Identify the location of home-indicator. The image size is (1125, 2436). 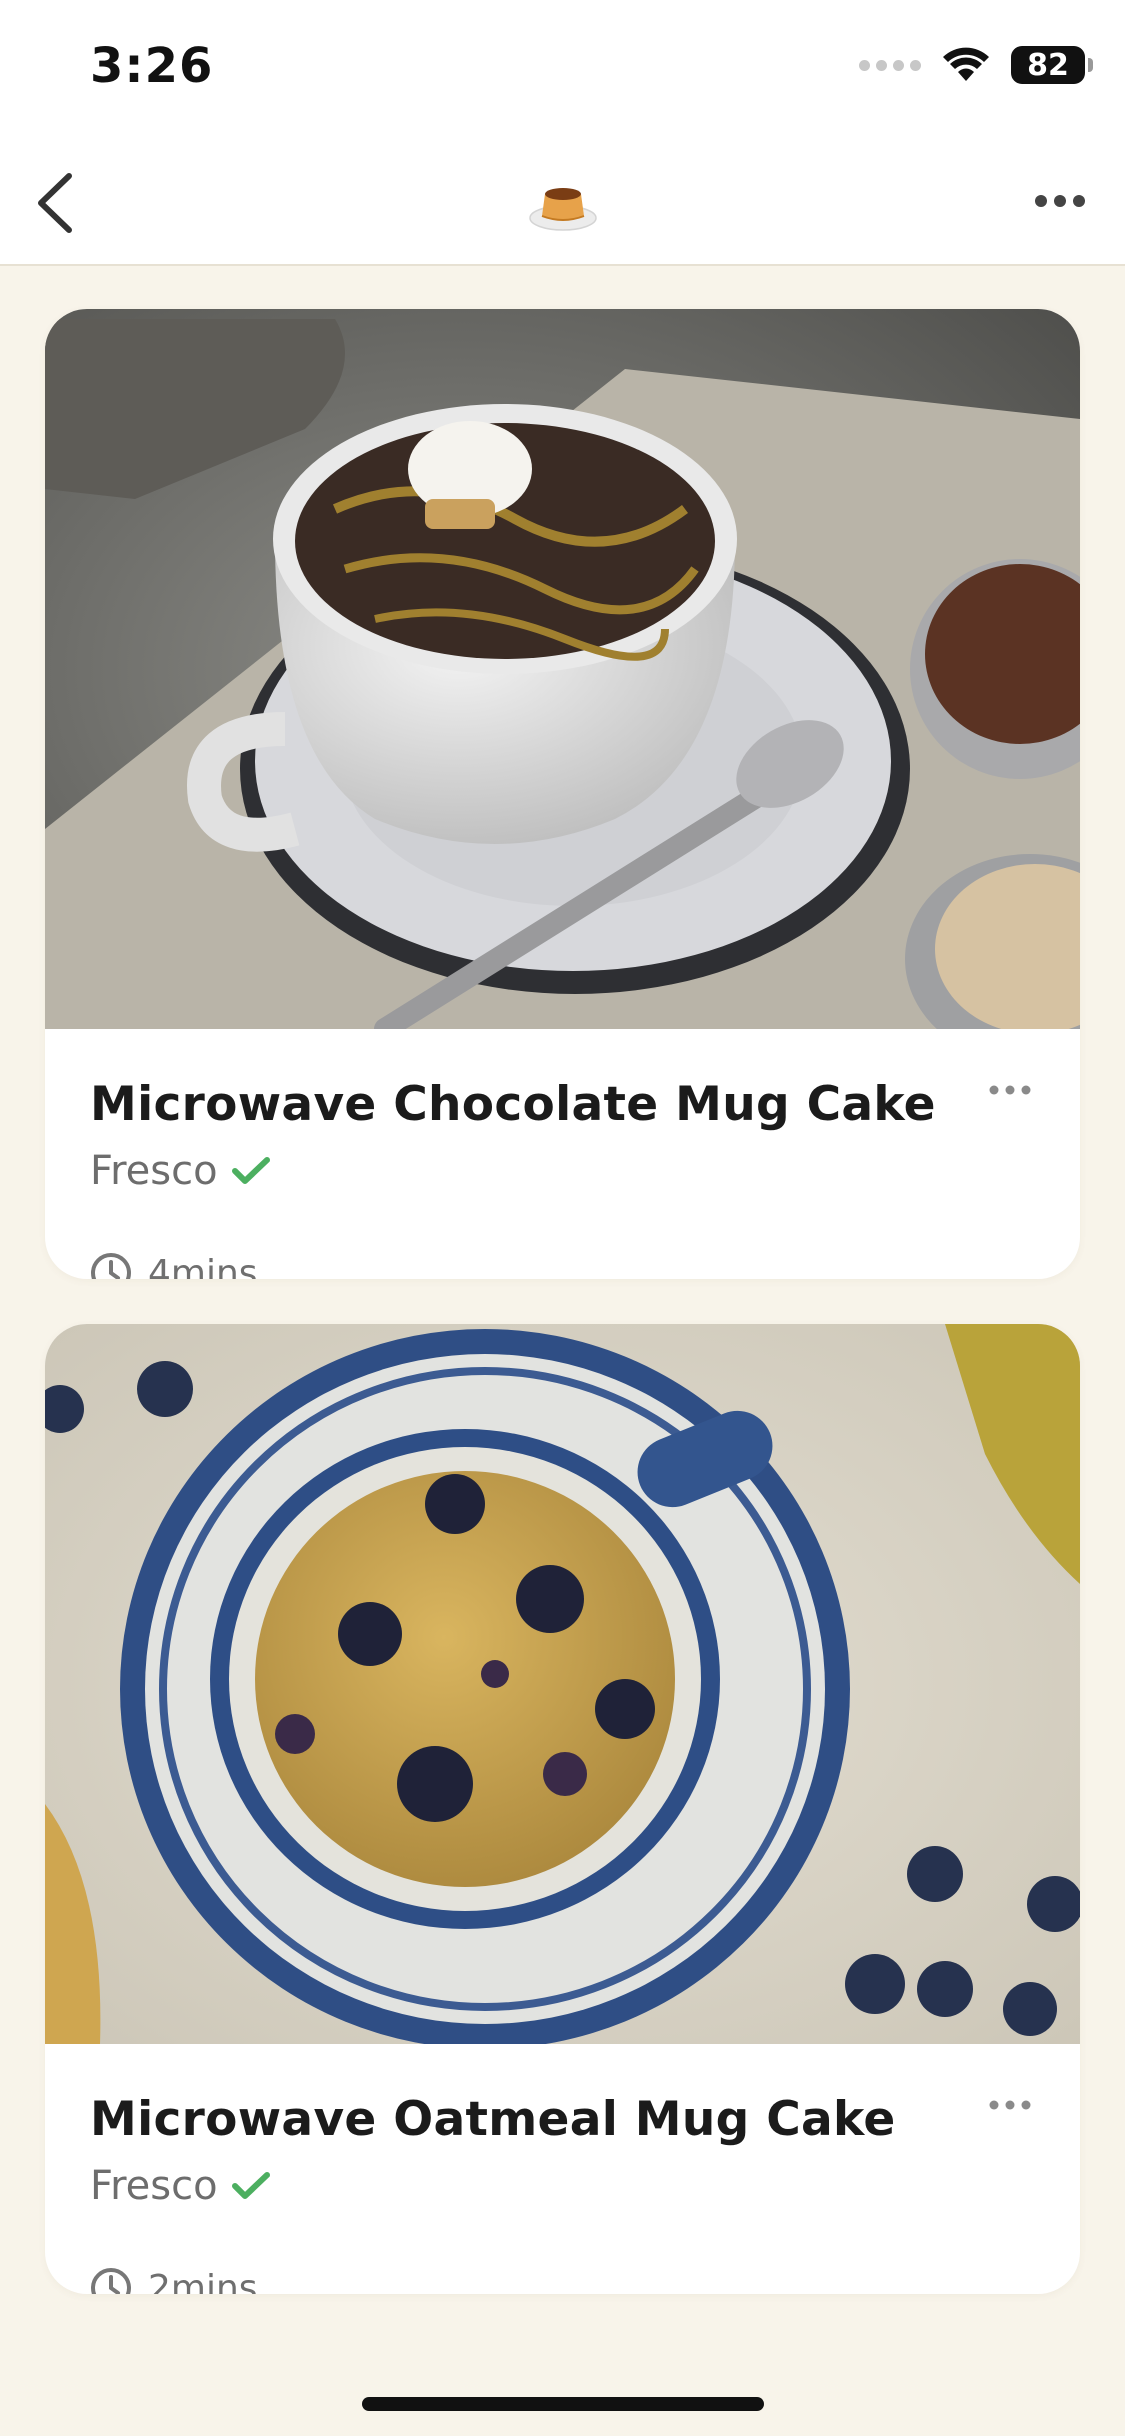
(563, 2404).